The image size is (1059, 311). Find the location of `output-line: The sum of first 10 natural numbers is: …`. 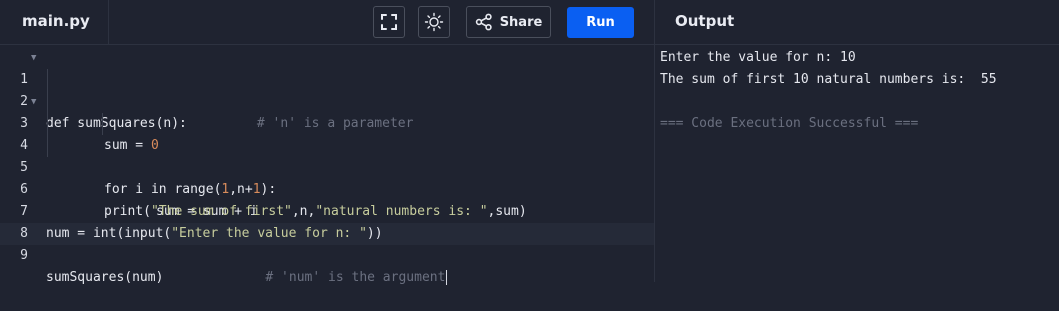

output-line: The sum of first 10 natural numbers is: … is located at coordinates (828, 79).